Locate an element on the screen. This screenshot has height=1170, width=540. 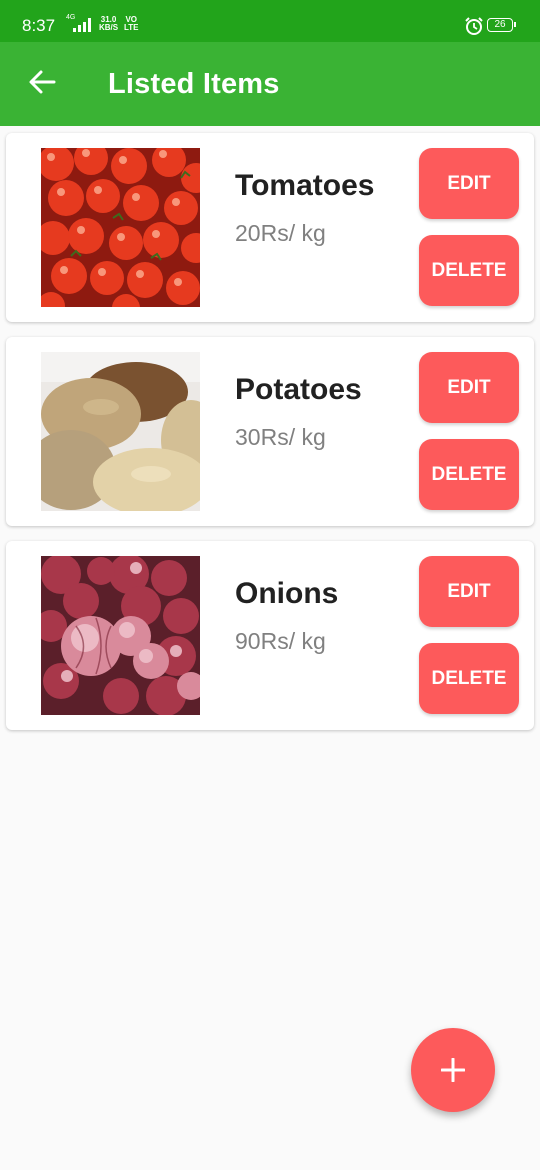
item-price: 30Rs/ kg is located at coordinates (280, 437).